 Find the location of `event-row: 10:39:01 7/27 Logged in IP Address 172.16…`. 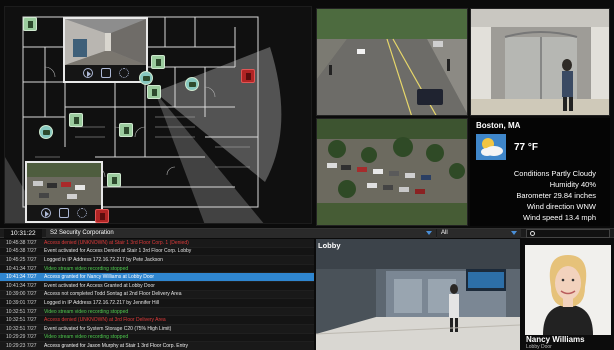

event-row: 10:39:01 7/27 Logged in IP Address 172.16… is located at coordinates (157, 303).